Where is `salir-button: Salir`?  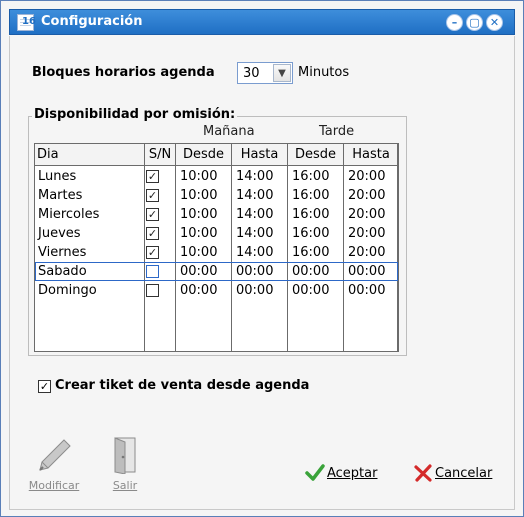
salir-button: Salir is located at coordinates (125, 466).